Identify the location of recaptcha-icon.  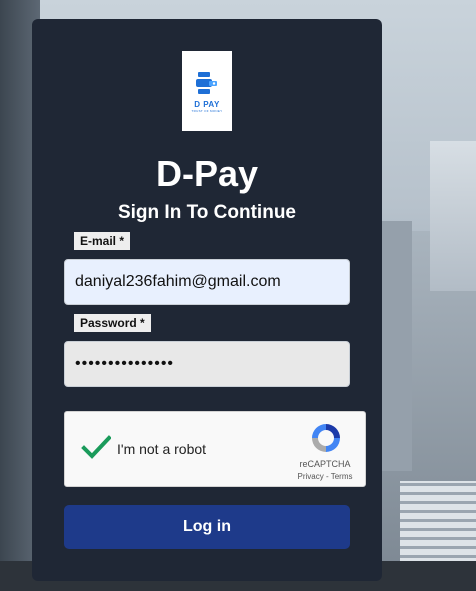
(326, 438).